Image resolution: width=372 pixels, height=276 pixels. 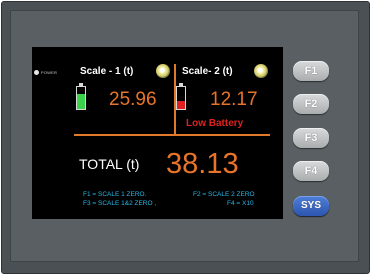 What do you see at coordinates (311, 171) in the screenshot?
I see `f4-button: F4` at bounding box center [311, 171].